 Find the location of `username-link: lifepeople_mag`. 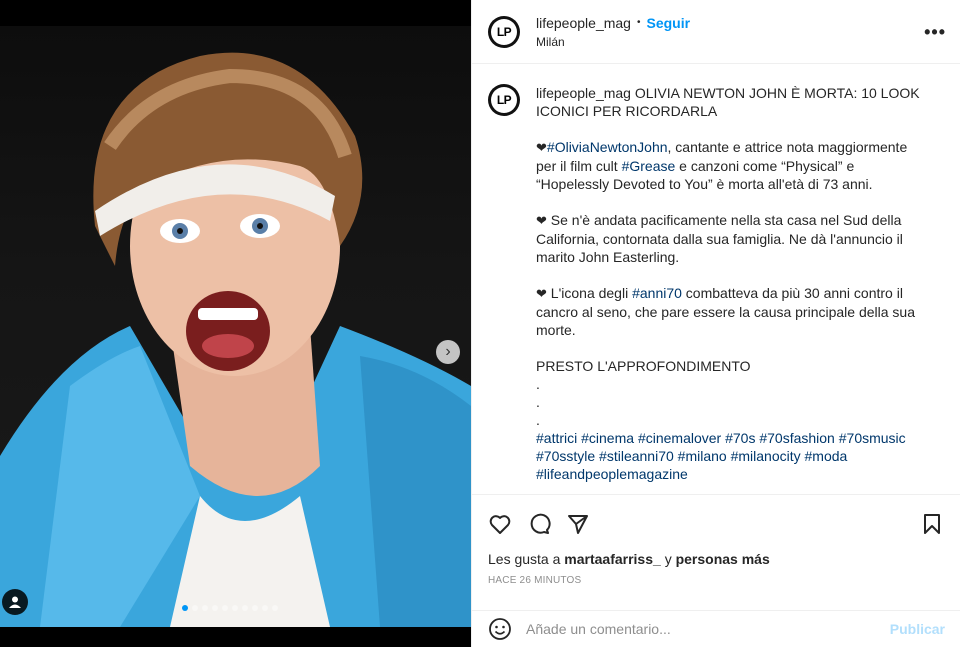

username-link: lifepeople_mag is located at coordinates (583, 23).